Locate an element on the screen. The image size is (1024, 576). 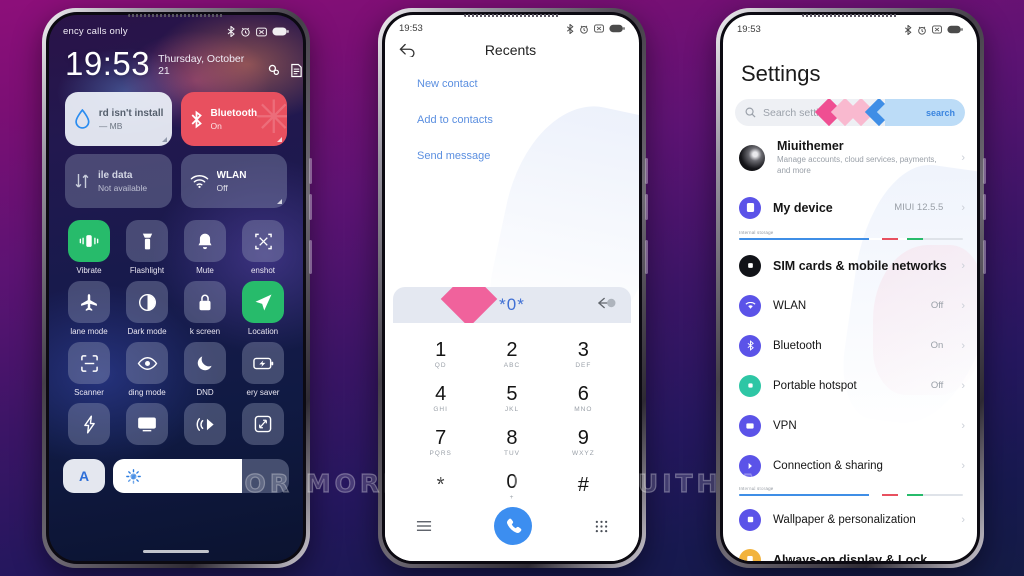
quick-tile-nfc is located at coordinates (205, 426).